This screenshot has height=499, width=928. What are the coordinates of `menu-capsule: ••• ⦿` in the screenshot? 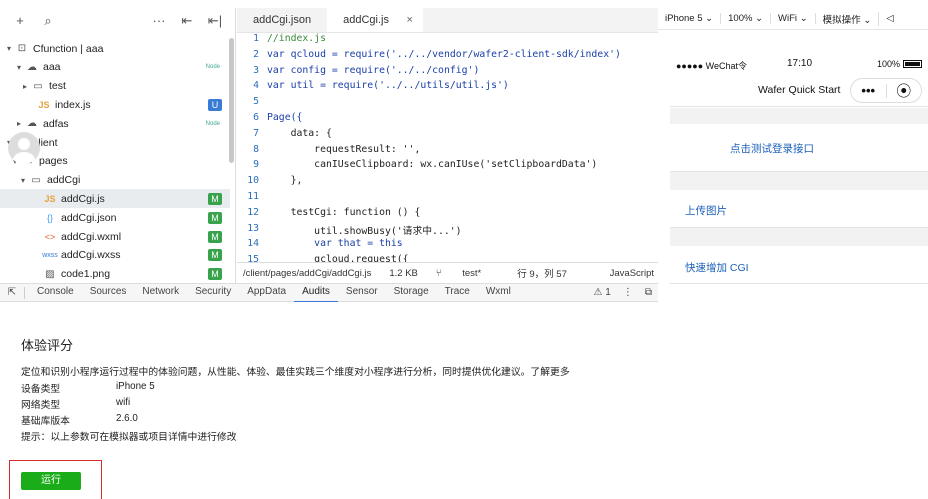 It's located at (886, 90).